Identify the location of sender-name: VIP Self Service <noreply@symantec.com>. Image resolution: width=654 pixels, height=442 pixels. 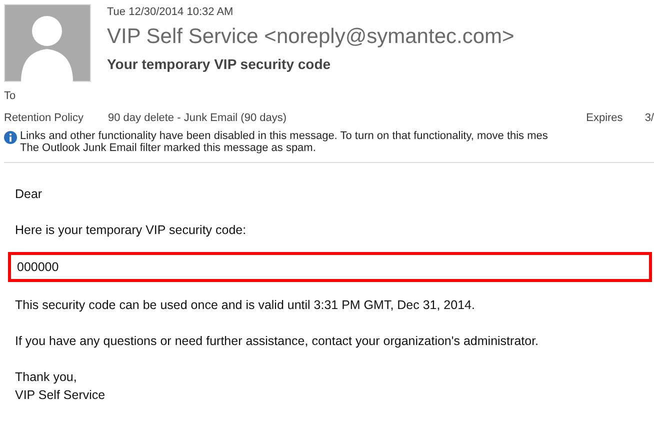
(310, 37).